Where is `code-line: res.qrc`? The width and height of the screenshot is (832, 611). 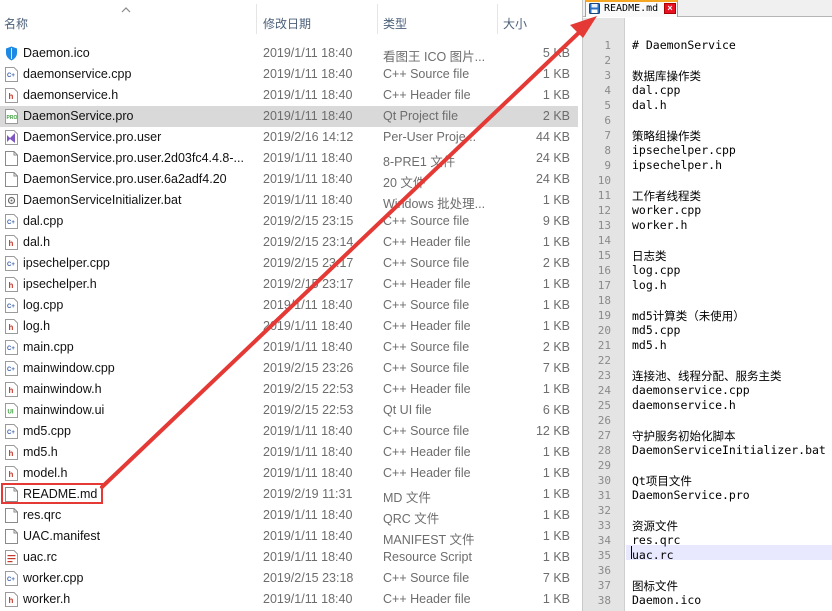
code-line: res.qrc is located at coordinates (656, 540).